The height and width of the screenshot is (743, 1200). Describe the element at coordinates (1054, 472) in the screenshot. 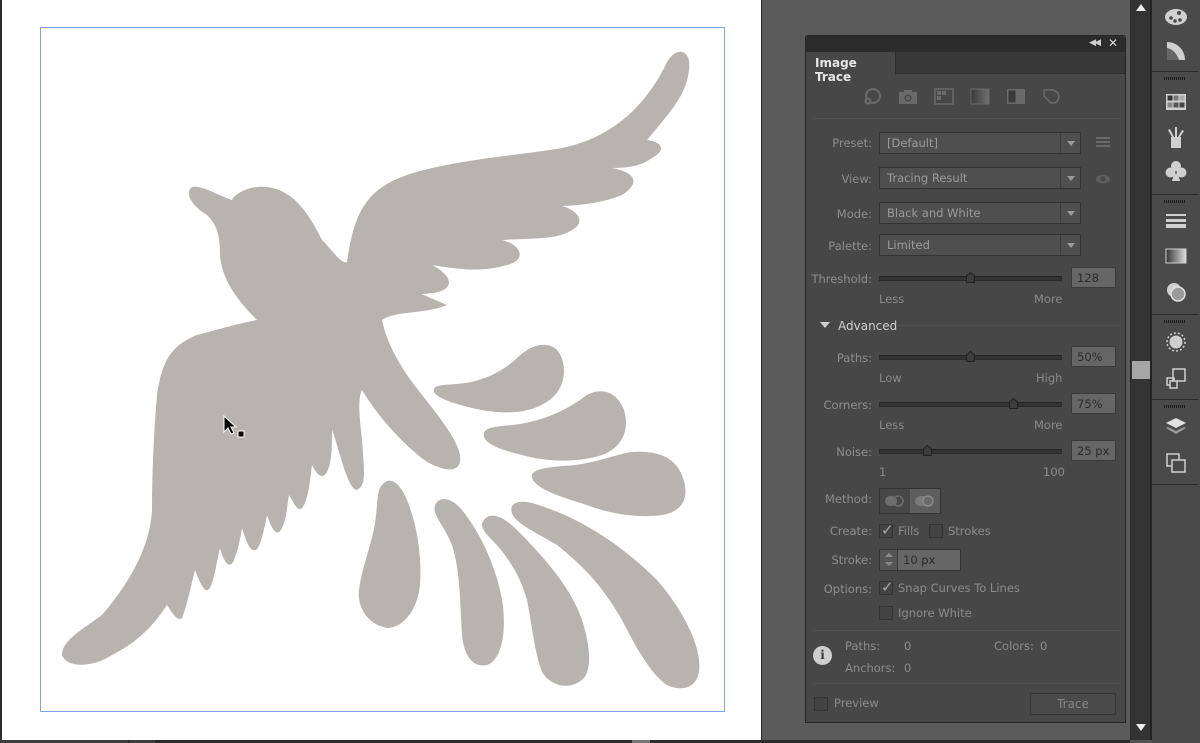

I see `noise-max-label: 100` at that location.